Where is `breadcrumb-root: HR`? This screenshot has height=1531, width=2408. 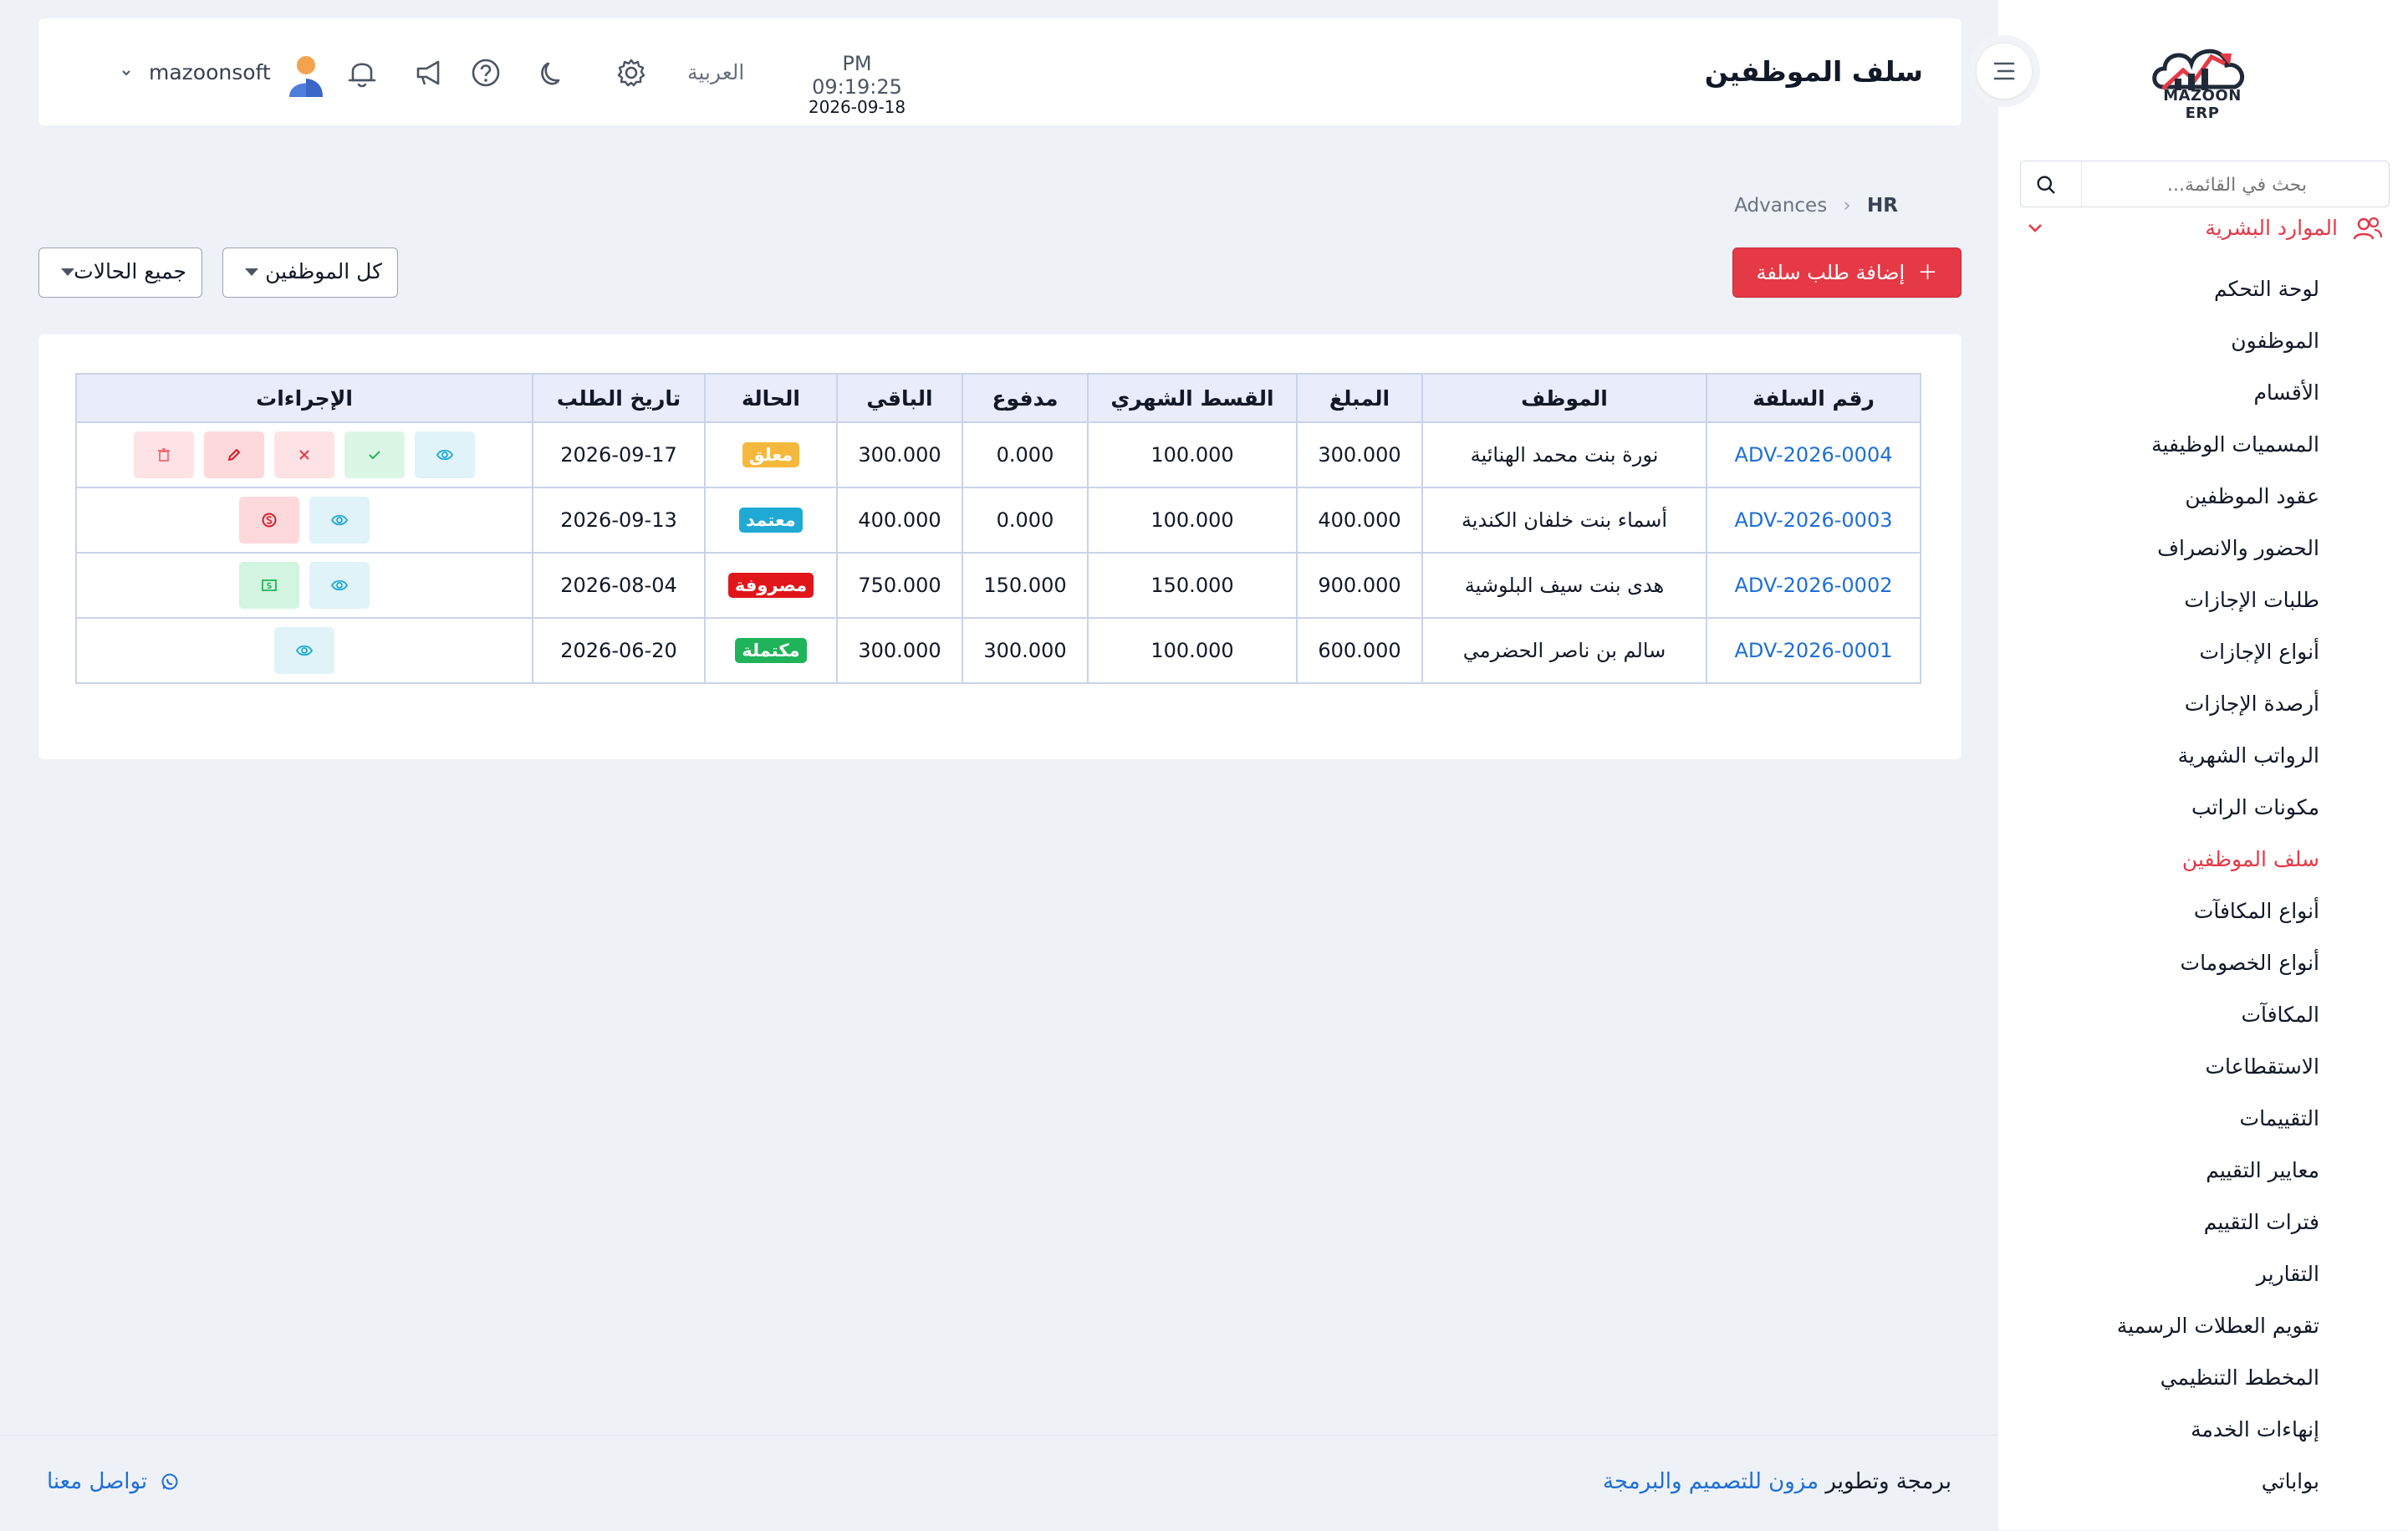
breadcrumb-root: HR is located at coordinates (1883, 206).